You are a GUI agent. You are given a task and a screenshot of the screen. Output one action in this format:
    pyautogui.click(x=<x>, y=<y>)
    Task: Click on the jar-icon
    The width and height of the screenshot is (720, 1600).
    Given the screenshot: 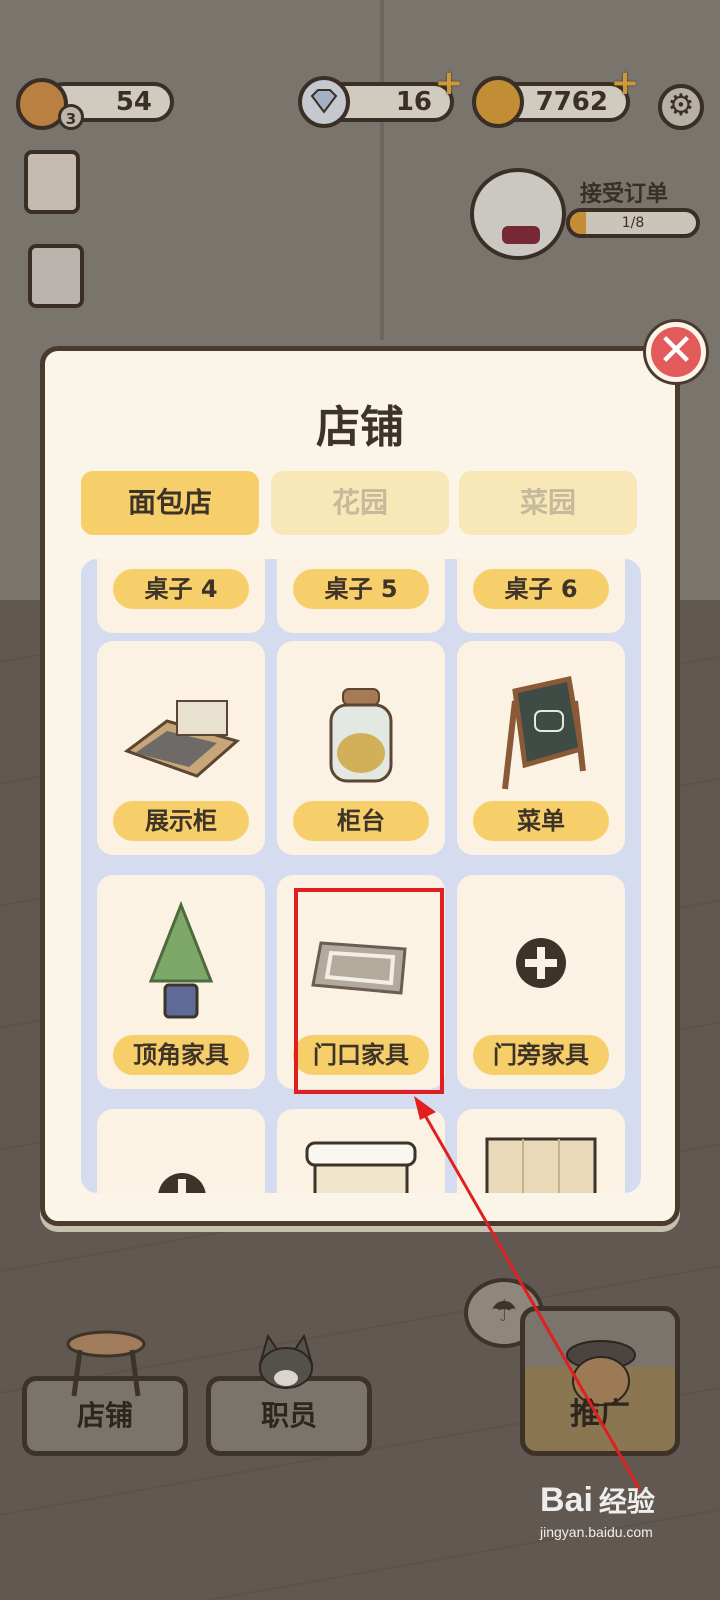 What is the action you would take?
    pyautogui.click(x=361, y=735)
    